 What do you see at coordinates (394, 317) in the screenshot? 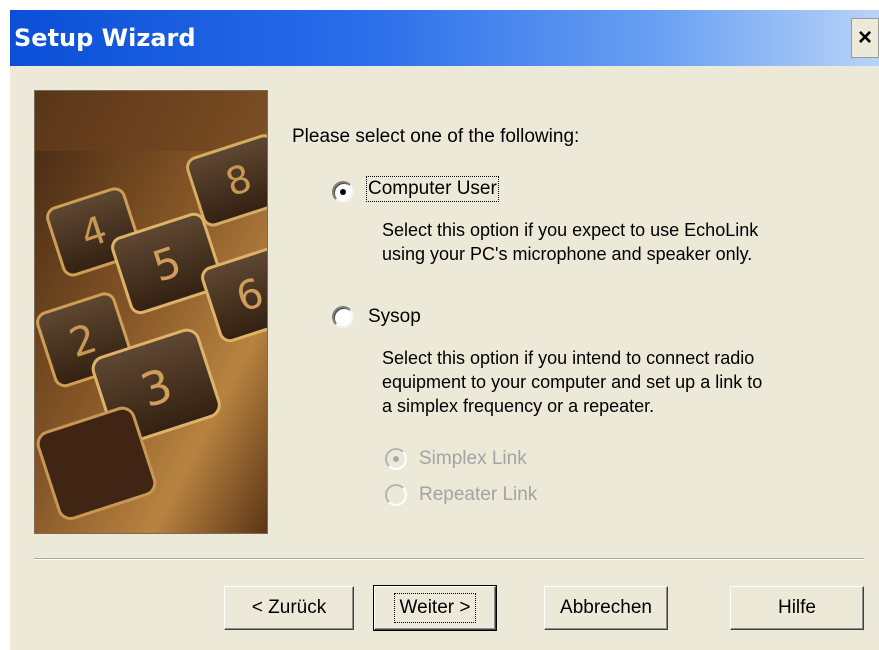
I see `sysop-label: Sysop` at bounding box center [394, 317].